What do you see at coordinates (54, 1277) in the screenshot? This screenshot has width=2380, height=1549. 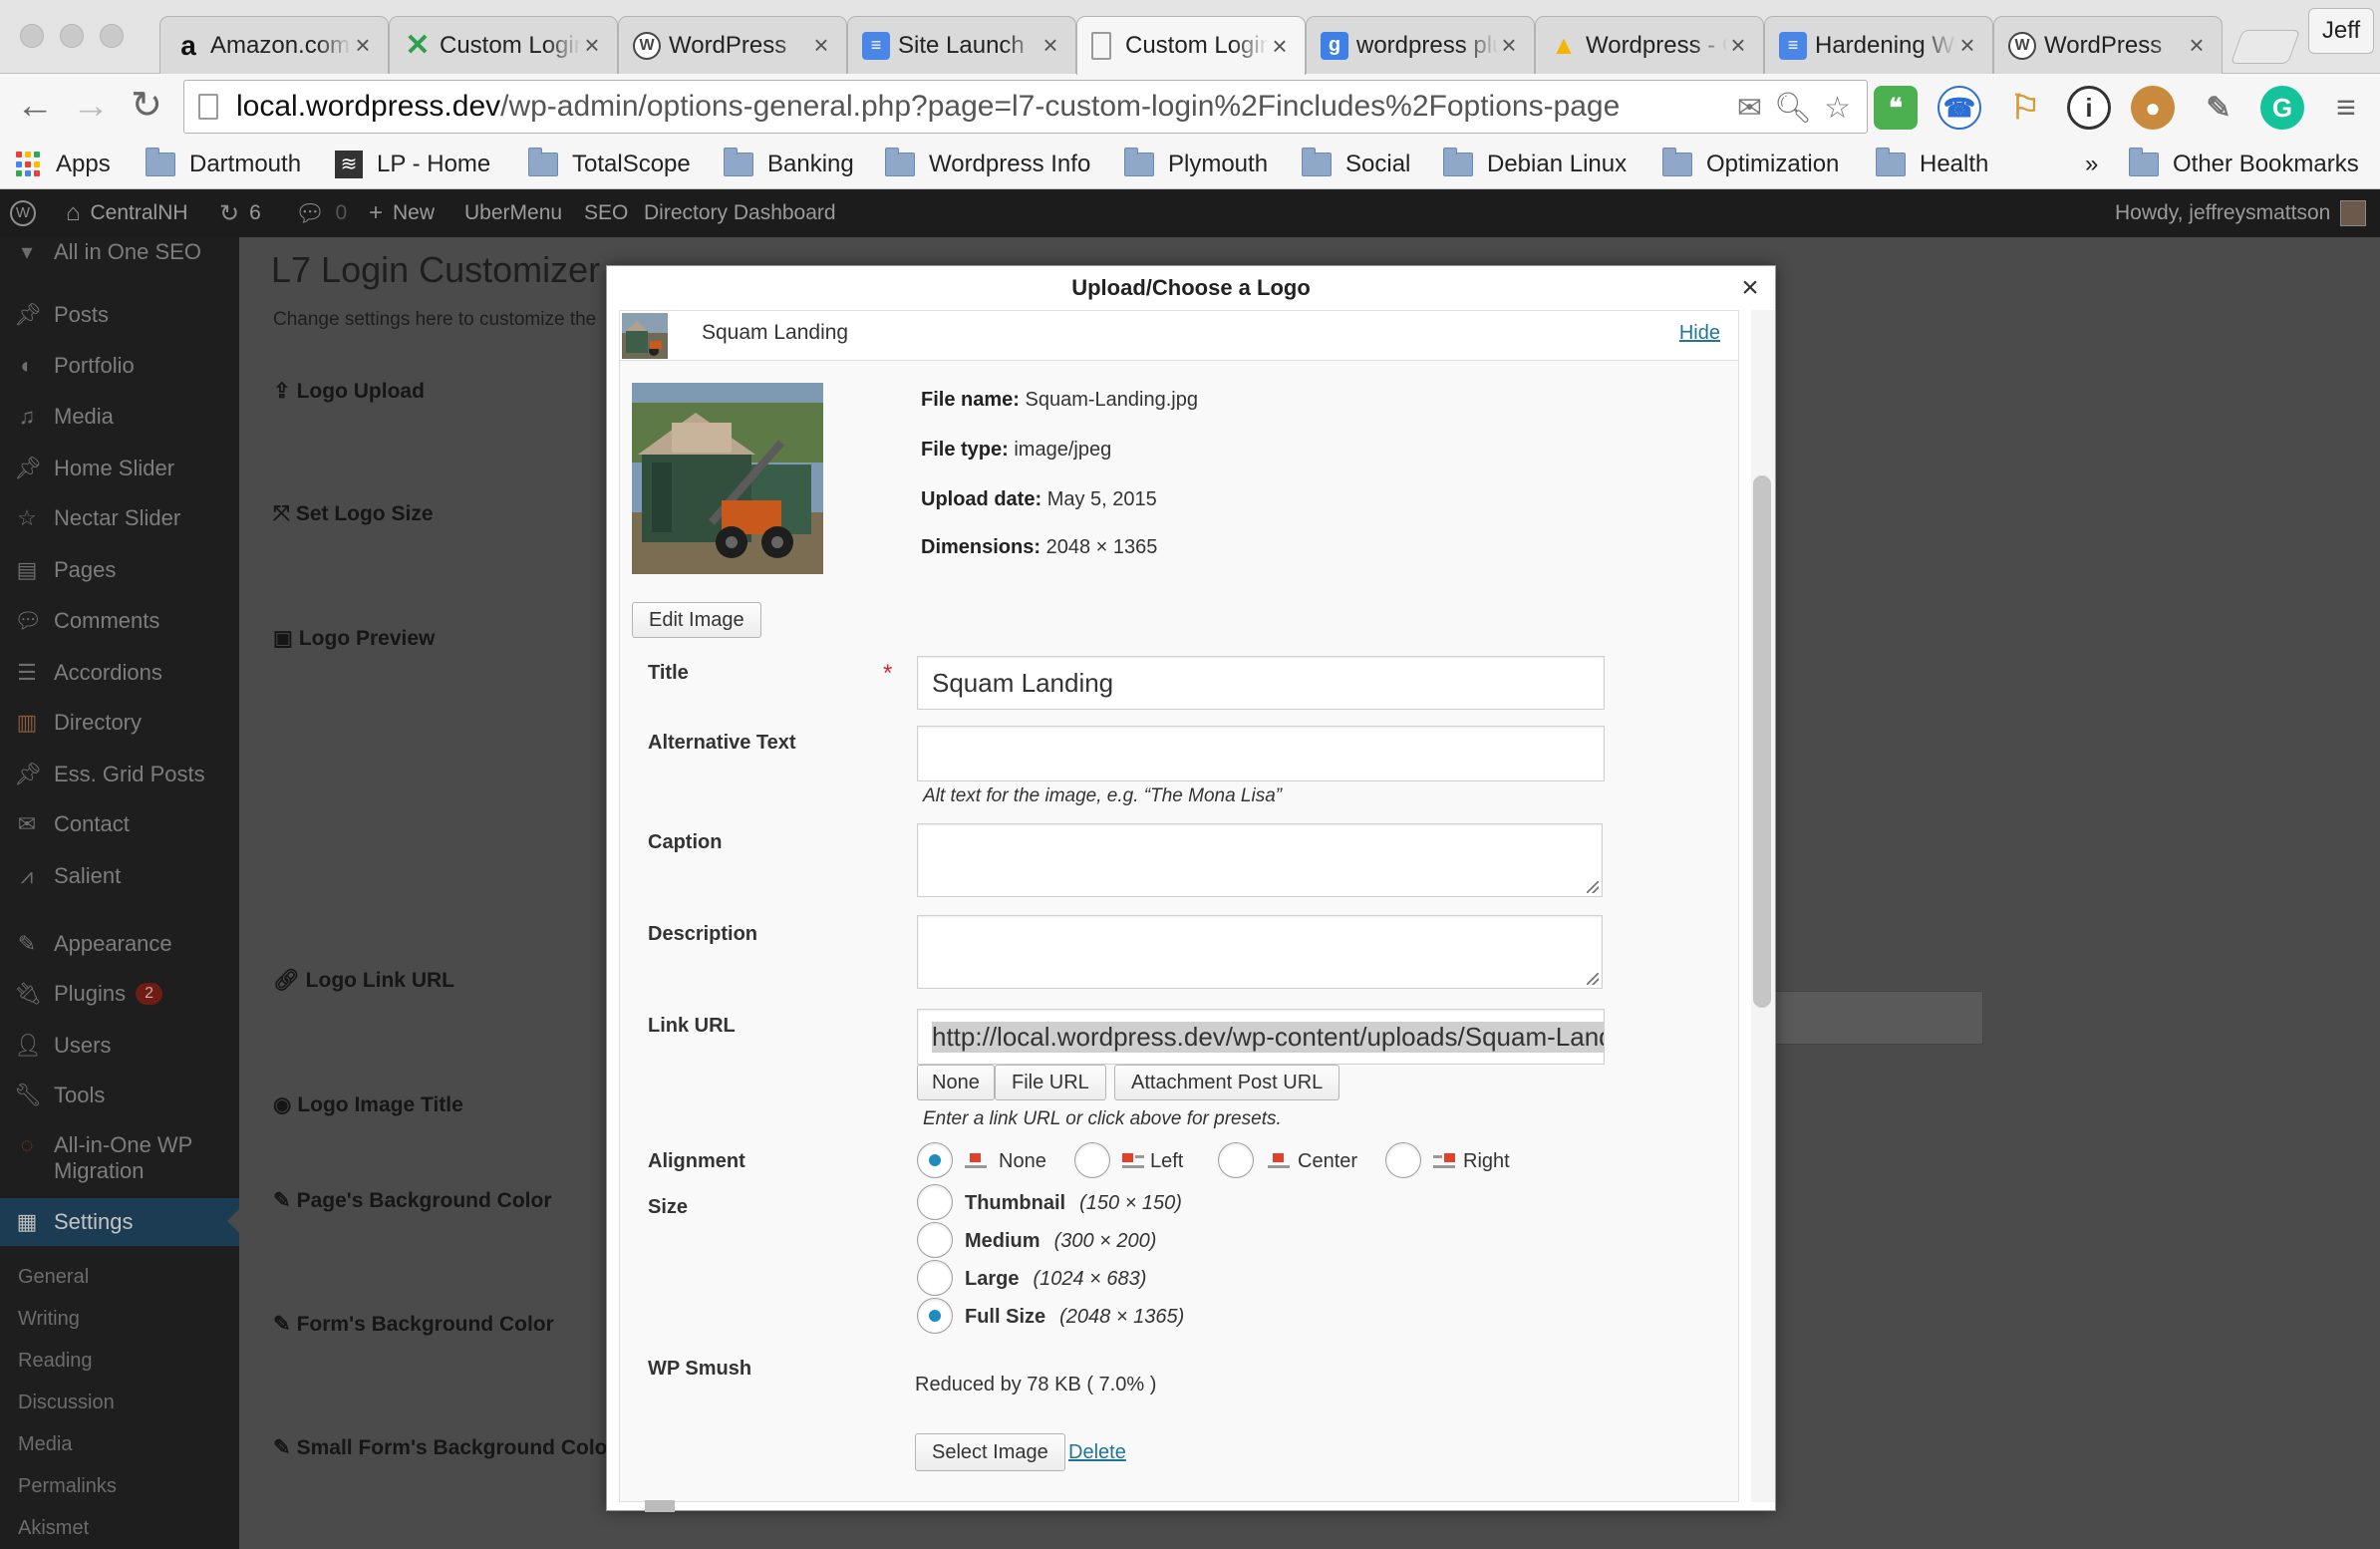 I see `submenu-general: General` at bounding box center [54, 1277].